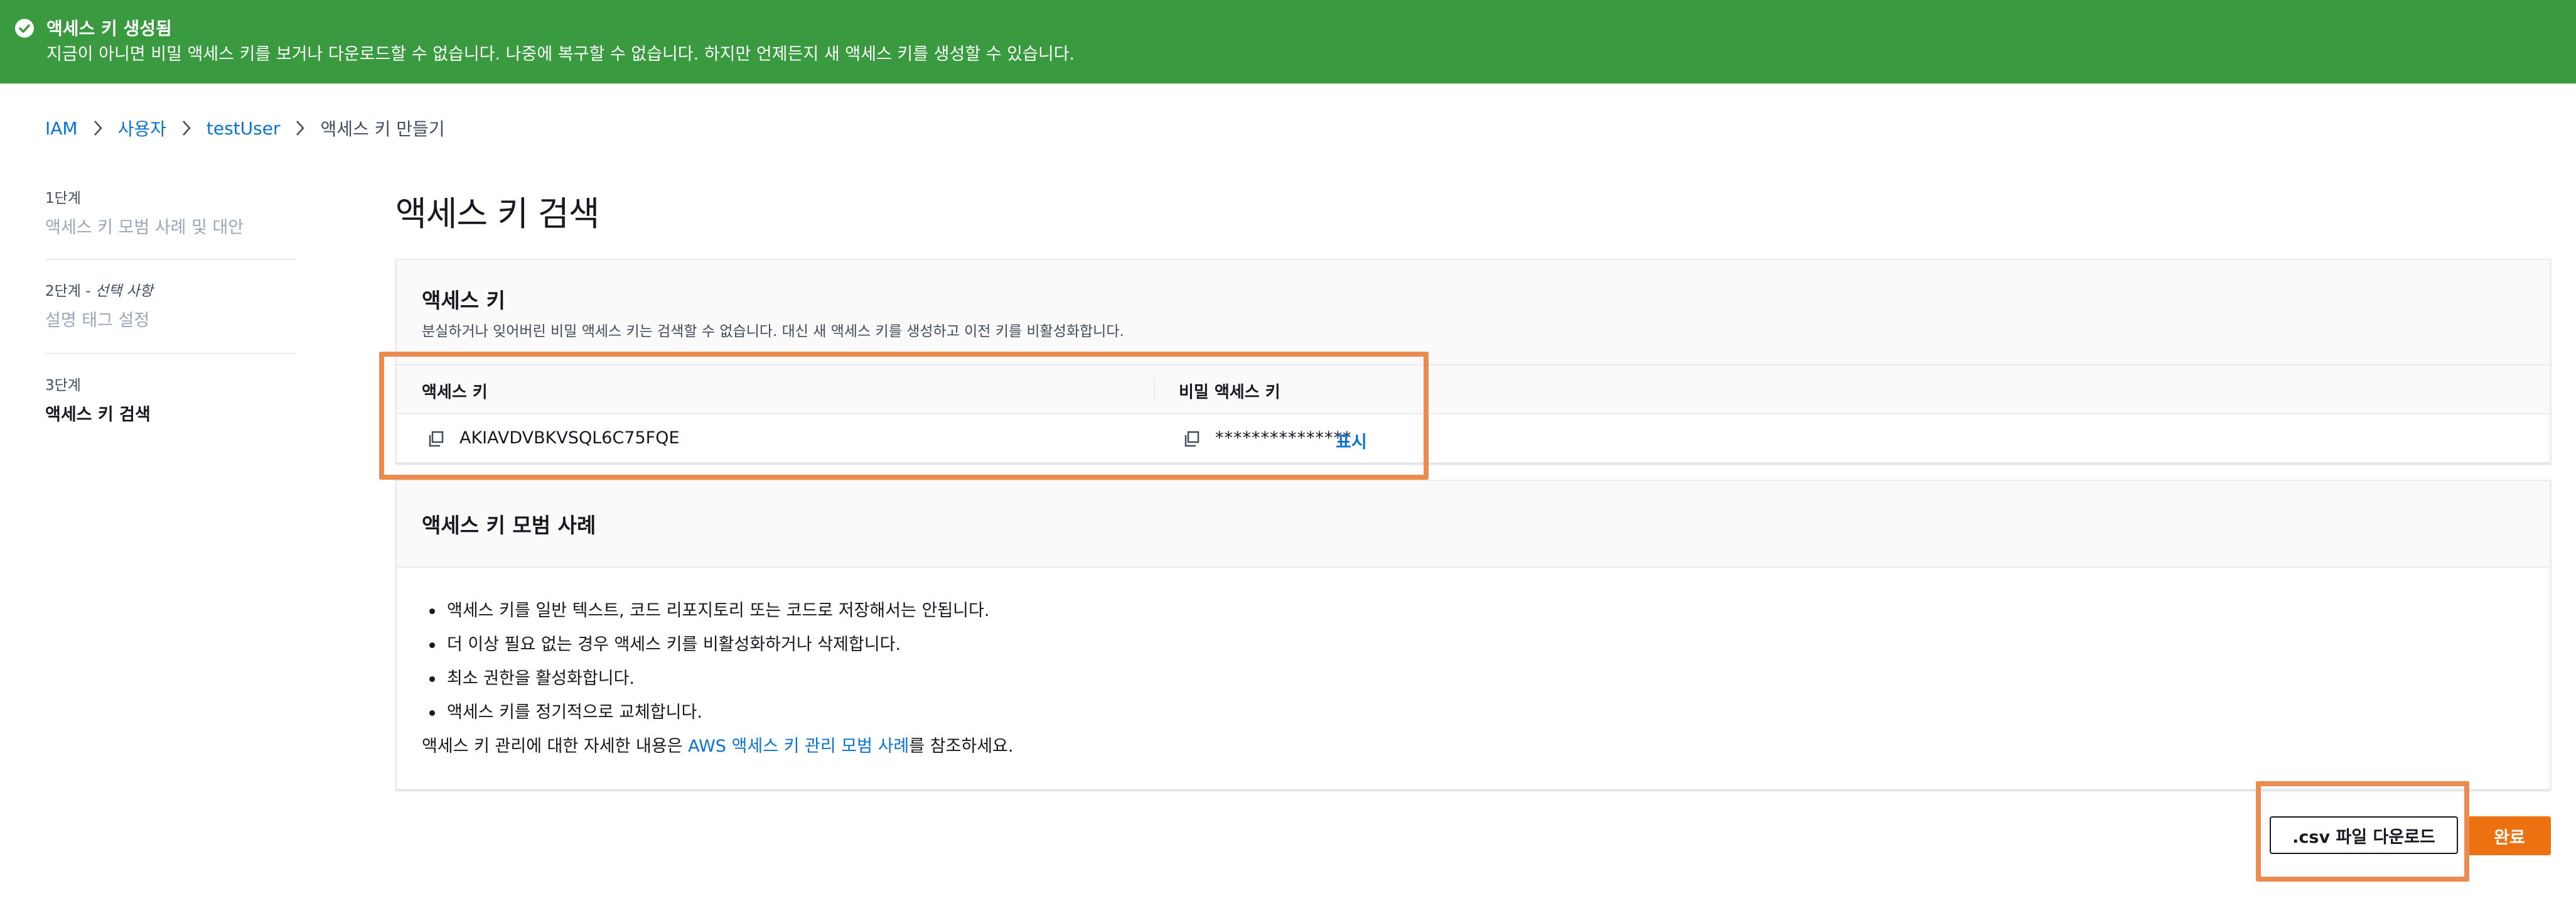 This screenshot has width=2576, height=903. I want to click on column-secret-key: 비밀 액세스 키, so click(1229, 392).